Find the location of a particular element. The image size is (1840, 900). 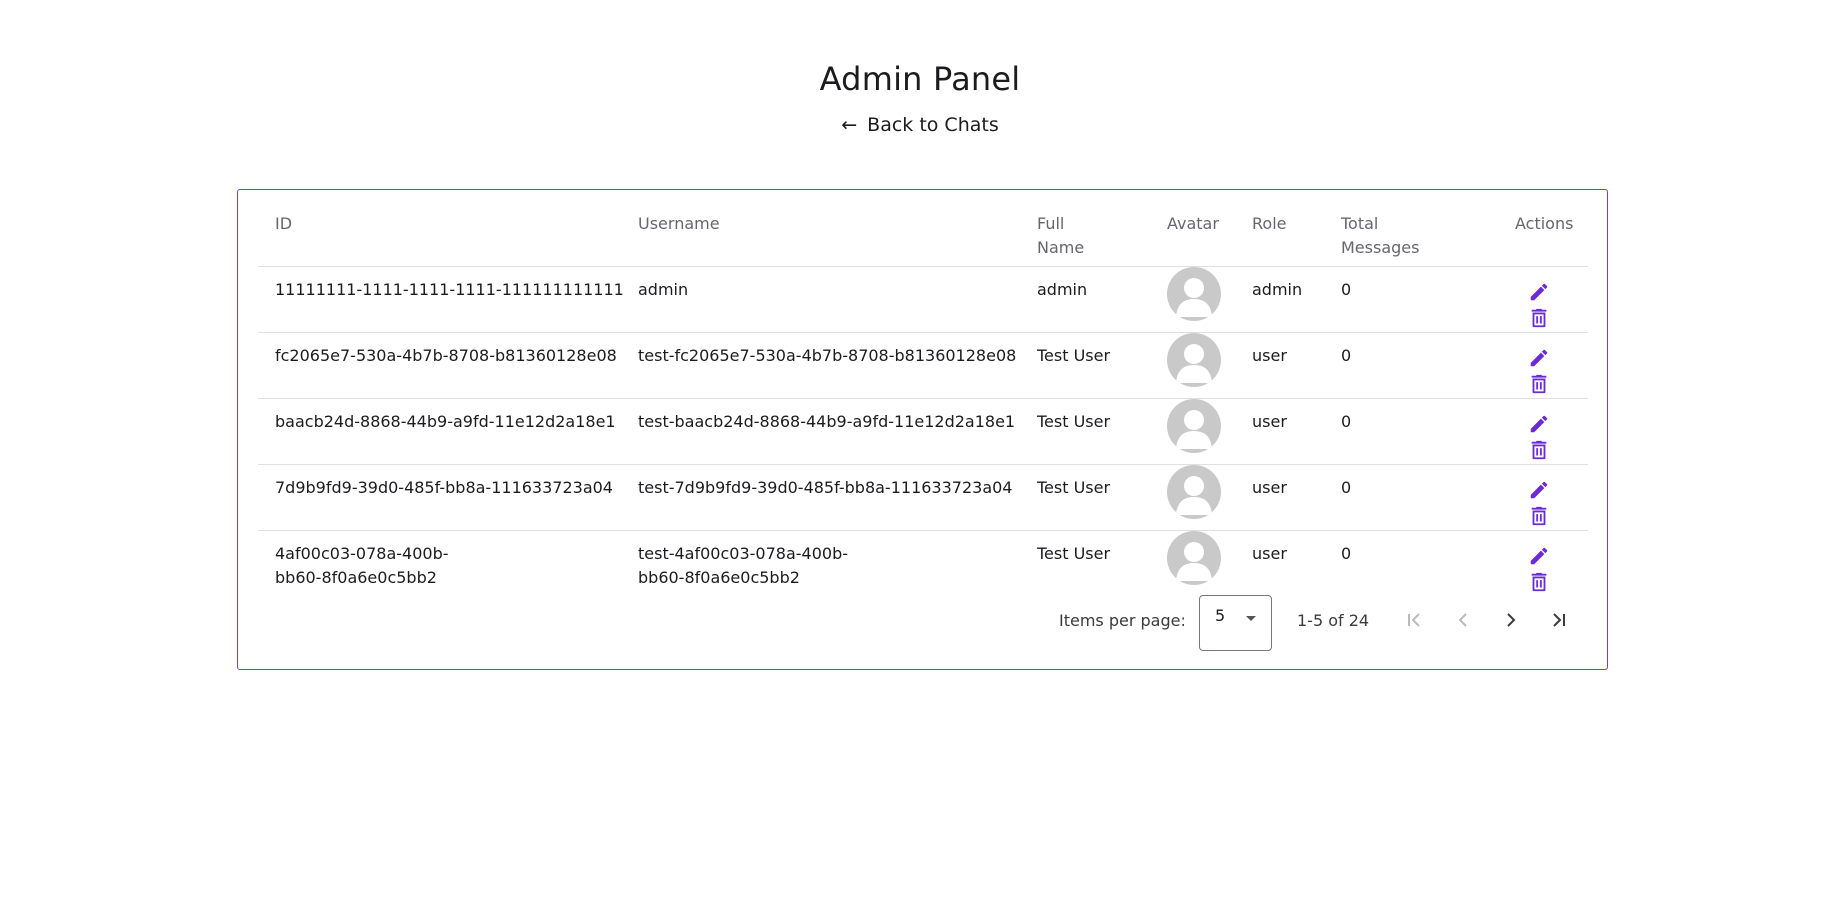

previous-page-button is located at coordinates (1463, 620).